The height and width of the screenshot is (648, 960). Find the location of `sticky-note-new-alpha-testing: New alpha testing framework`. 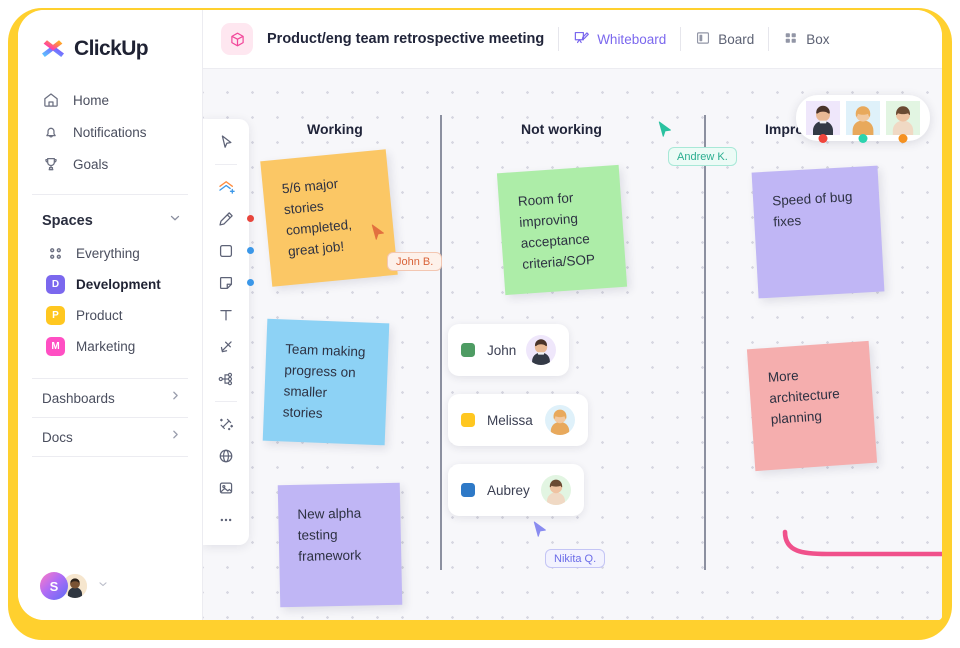

sticky-note-new-alpha-testing: New alpha testing framework is located at coordinates (340, 545).